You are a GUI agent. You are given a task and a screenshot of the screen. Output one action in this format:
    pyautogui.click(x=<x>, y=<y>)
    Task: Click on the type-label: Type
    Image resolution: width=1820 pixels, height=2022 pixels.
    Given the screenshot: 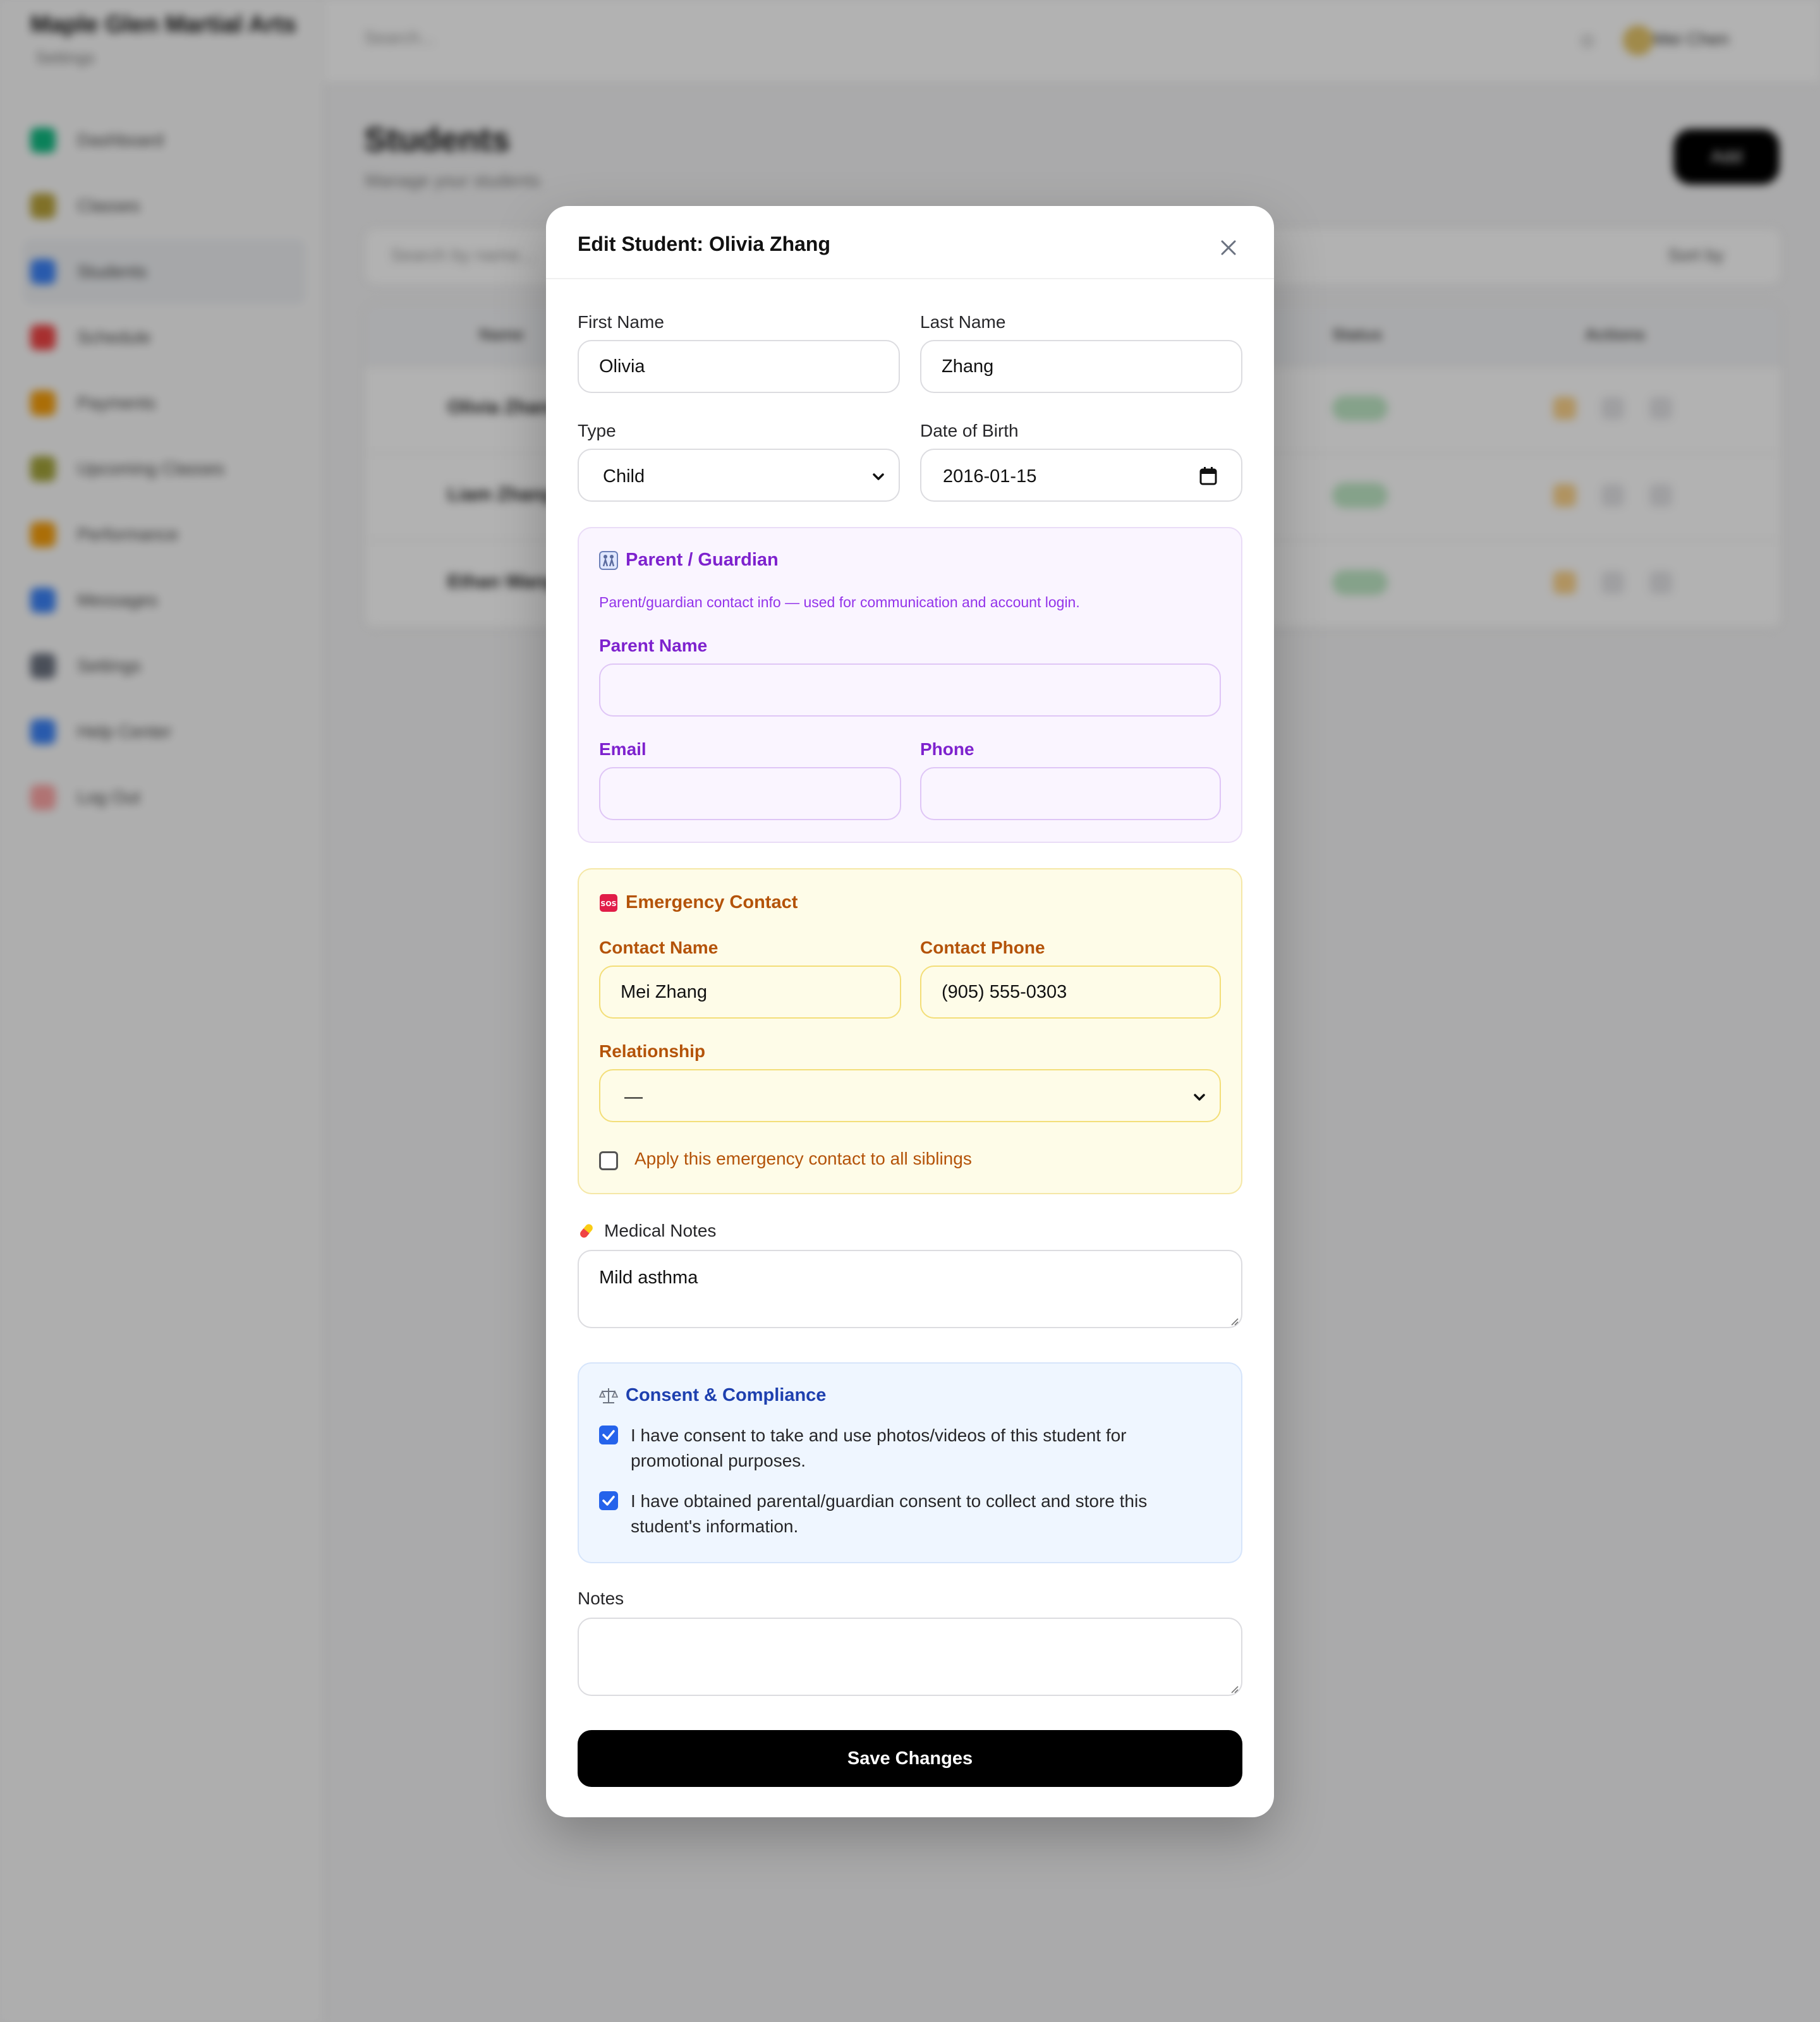 What is the action you would take?
    pyautogui.click(x=597, y=430)
    